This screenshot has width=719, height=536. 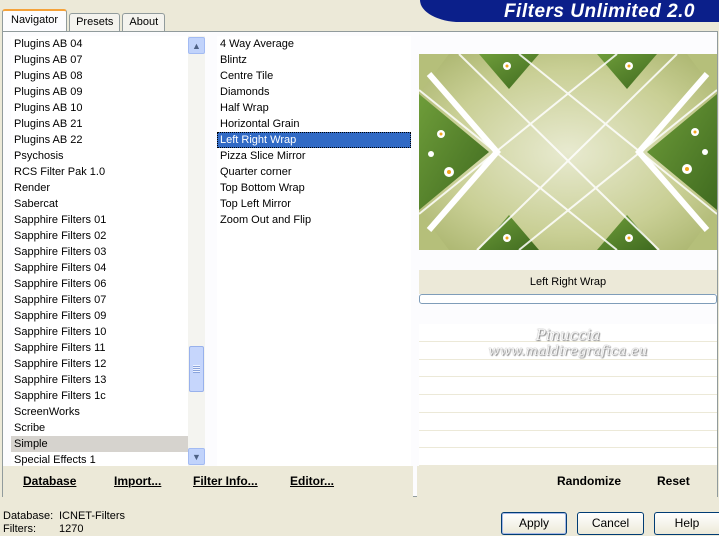 I want to click on tab-bar: Navigator Presets About, so click(x=84, y=20).